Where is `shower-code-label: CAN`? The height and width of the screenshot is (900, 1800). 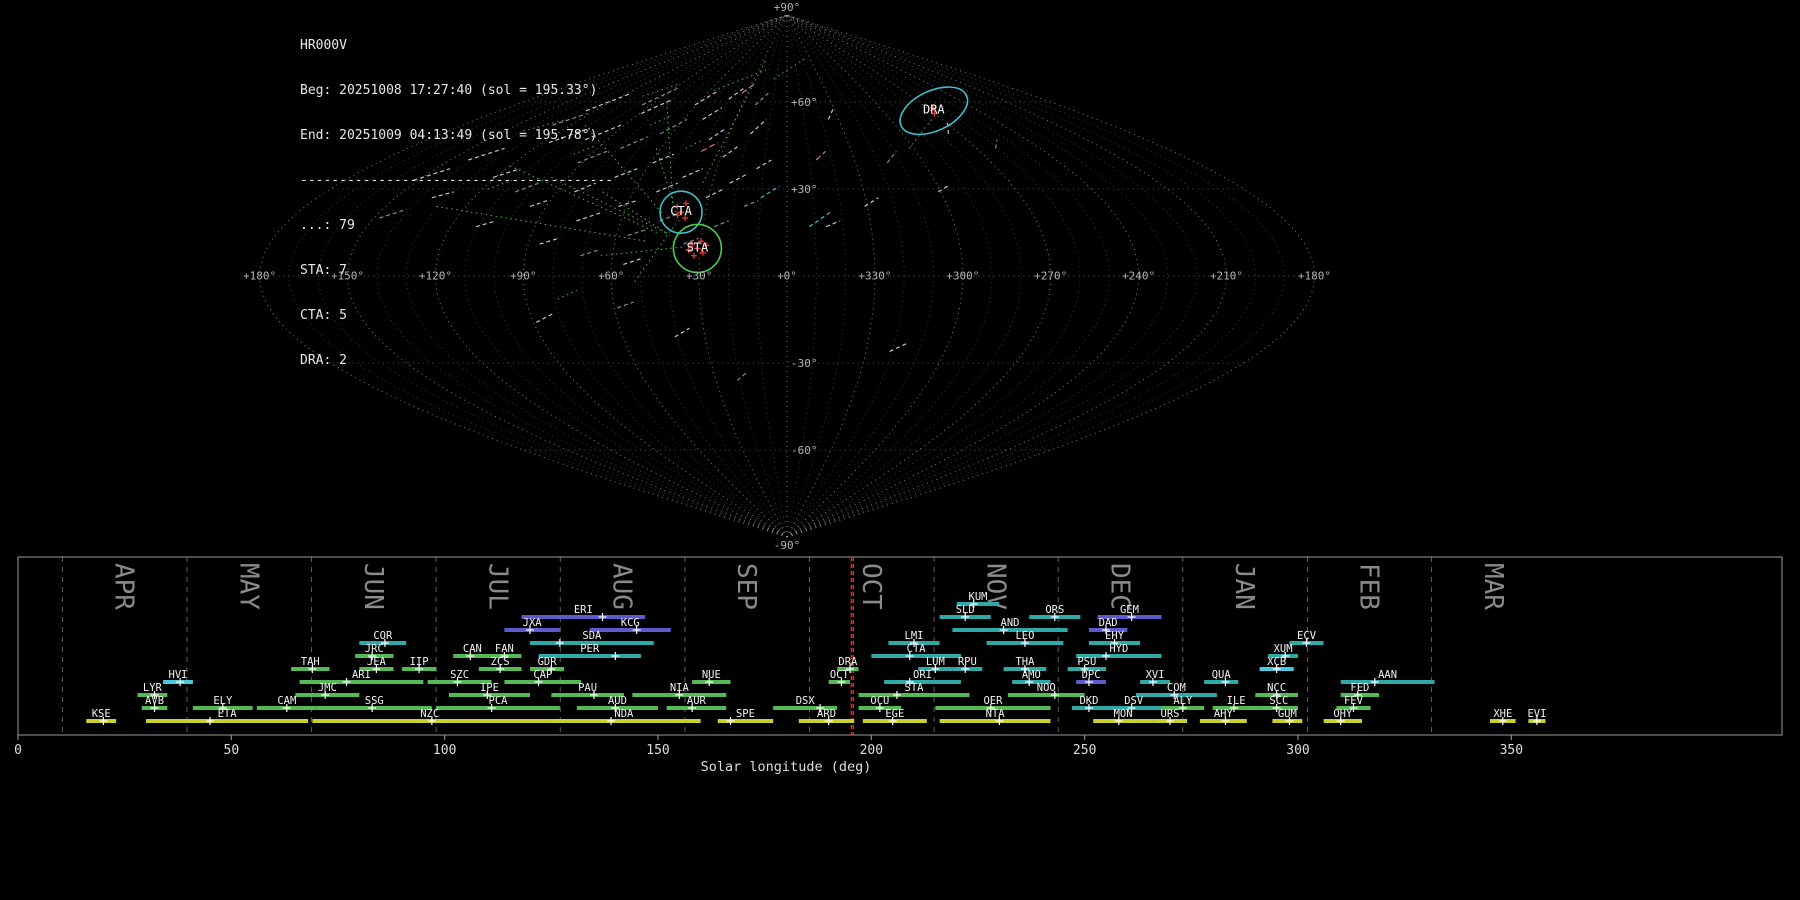
shower-code-label: CAN is located at coordinates (472, 649).